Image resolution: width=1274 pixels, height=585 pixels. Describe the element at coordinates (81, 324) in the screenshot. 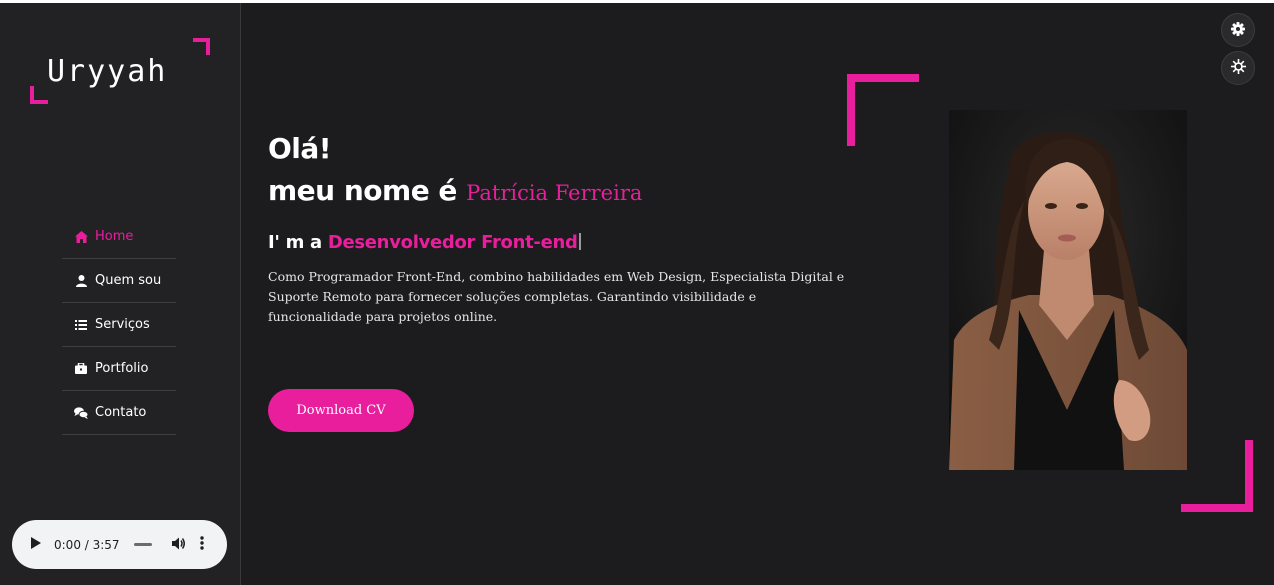

I see `list-icon` at that location.